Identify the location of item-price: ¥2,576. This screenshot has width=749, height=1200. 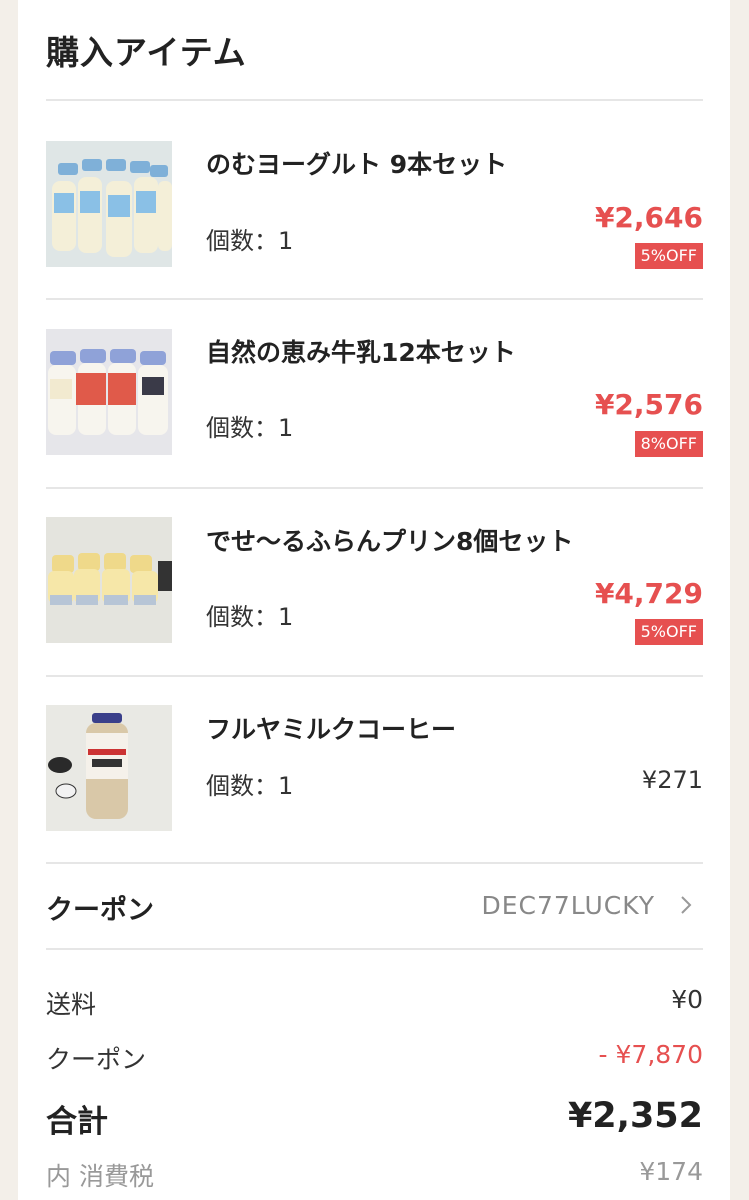
(648, 404).